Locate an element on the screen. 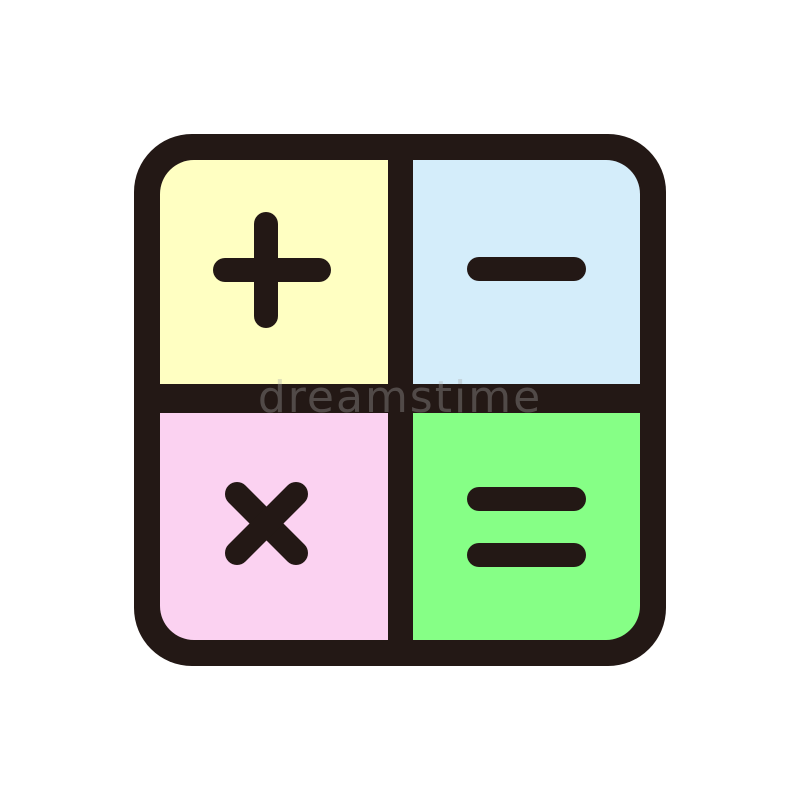 Image resolution: width=800 pixels, height=800 pixels. times-icon is located at coordinates (266, 523).